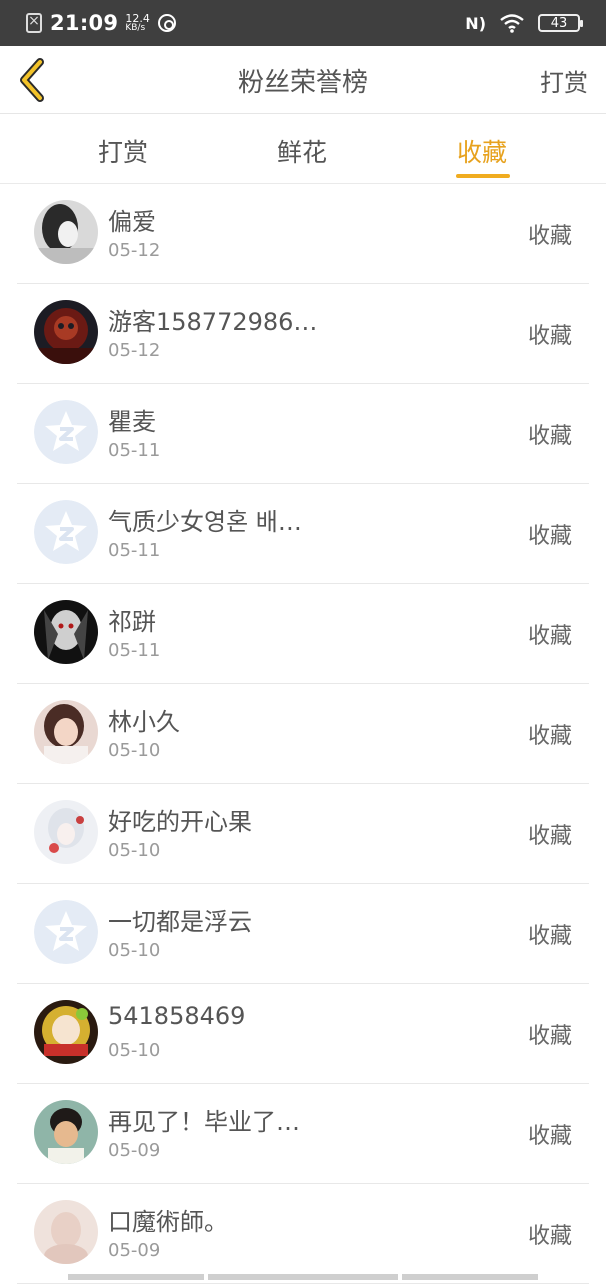 Image resolution: width=606 pixels, height=1284 pixels. I want to click on list-item: 偏爱 05-12 收藏, so click(303, 234).